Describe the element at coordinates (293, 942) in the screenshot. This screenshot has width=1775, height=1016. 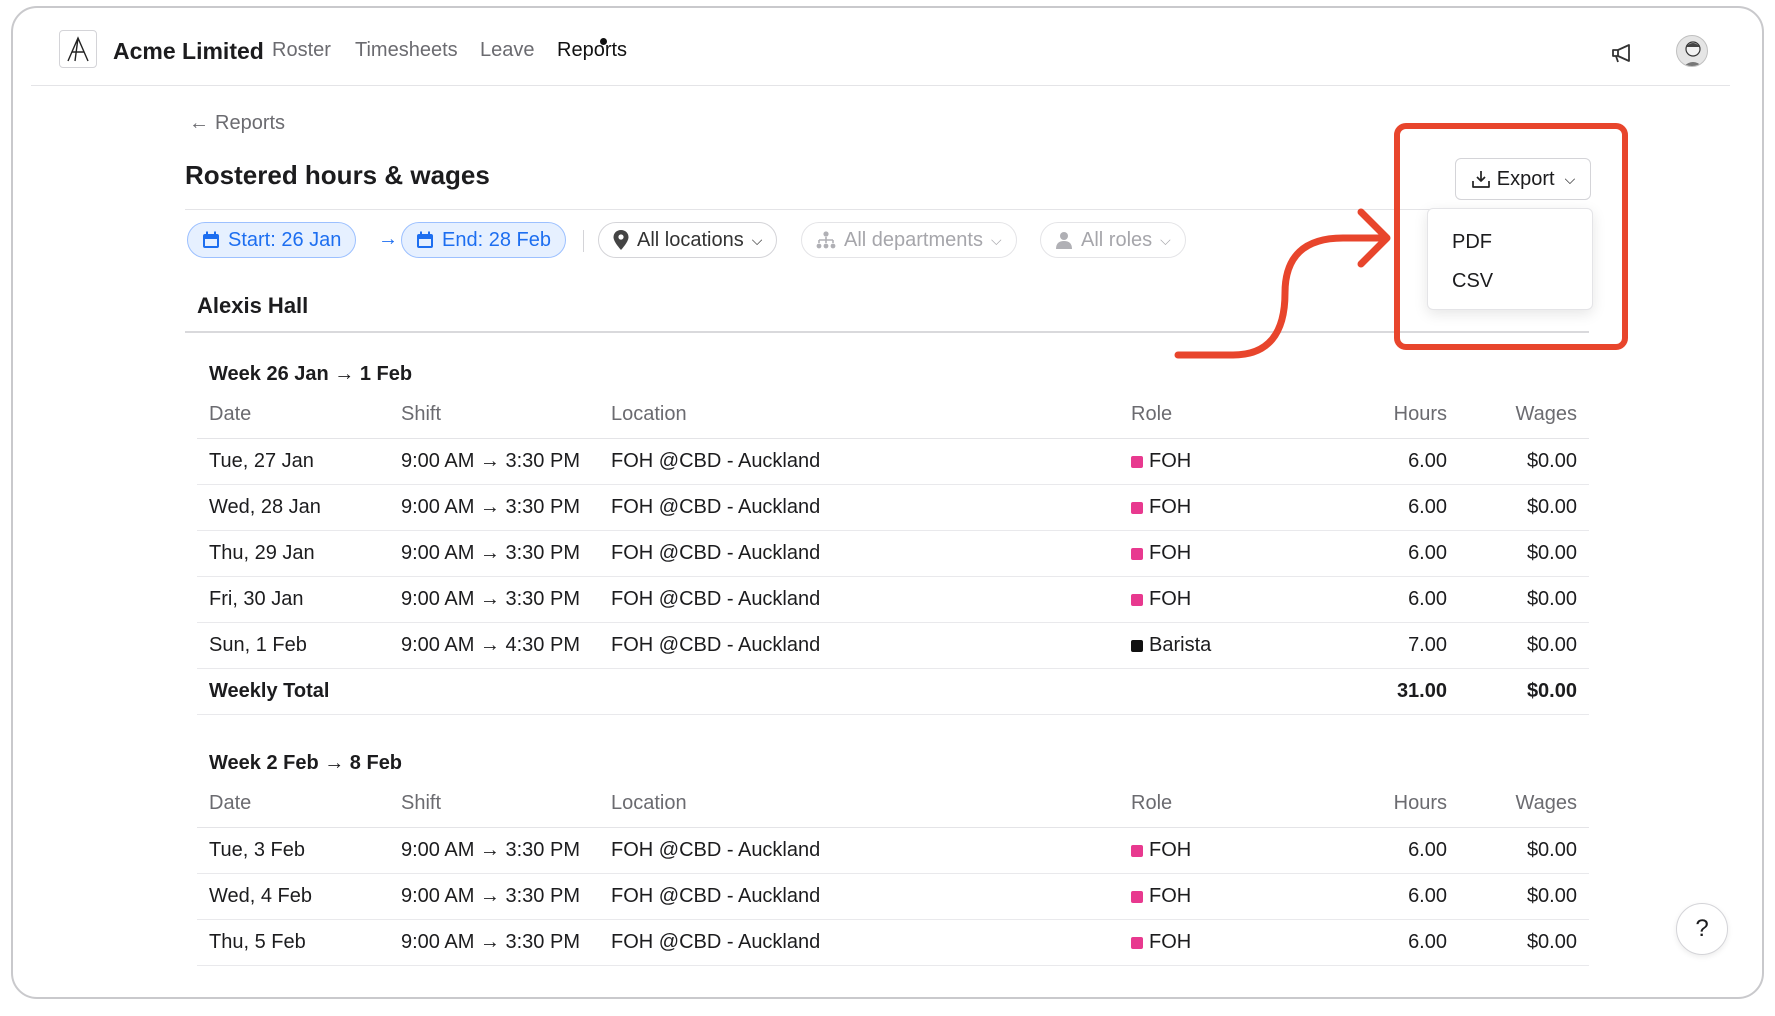
I see `row-date: Thu, 5 Feb` at that location.